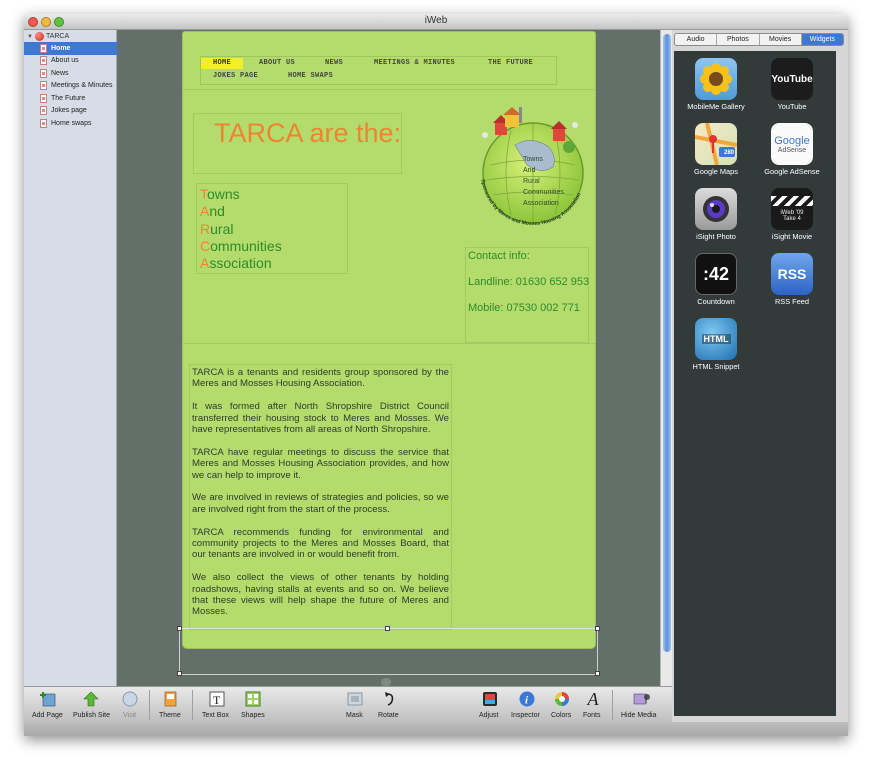  Describe the element at coordinates (91, 699) in the screenshot. I see `publish-arrow-icon` at that location.